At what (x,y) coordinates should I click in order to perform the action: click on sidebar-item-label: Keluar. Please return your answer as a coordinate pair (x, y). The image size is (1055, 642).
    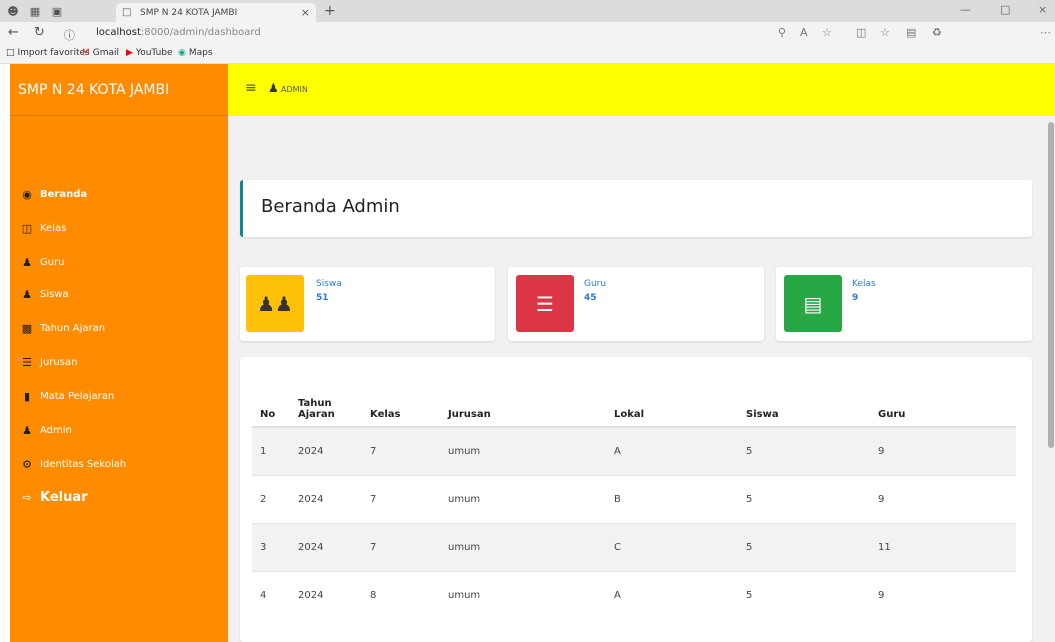
    Looking at the image, I should click on (64, 497).